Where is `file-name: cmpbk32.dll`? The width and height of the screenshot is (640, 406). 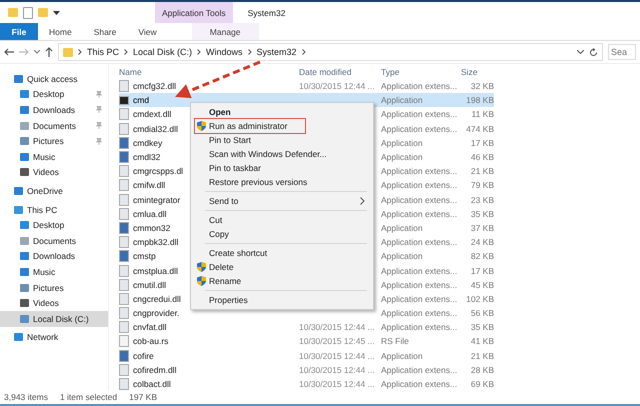
file-name: cmpbk32.dll is located at coordinates (155, 242).